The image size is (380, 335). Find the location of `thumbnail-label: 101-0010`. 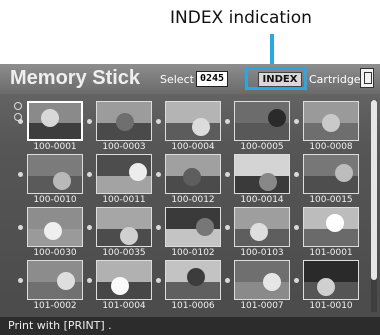

thumbnail-label: 101-0010 is located at coordinates (331, 306).